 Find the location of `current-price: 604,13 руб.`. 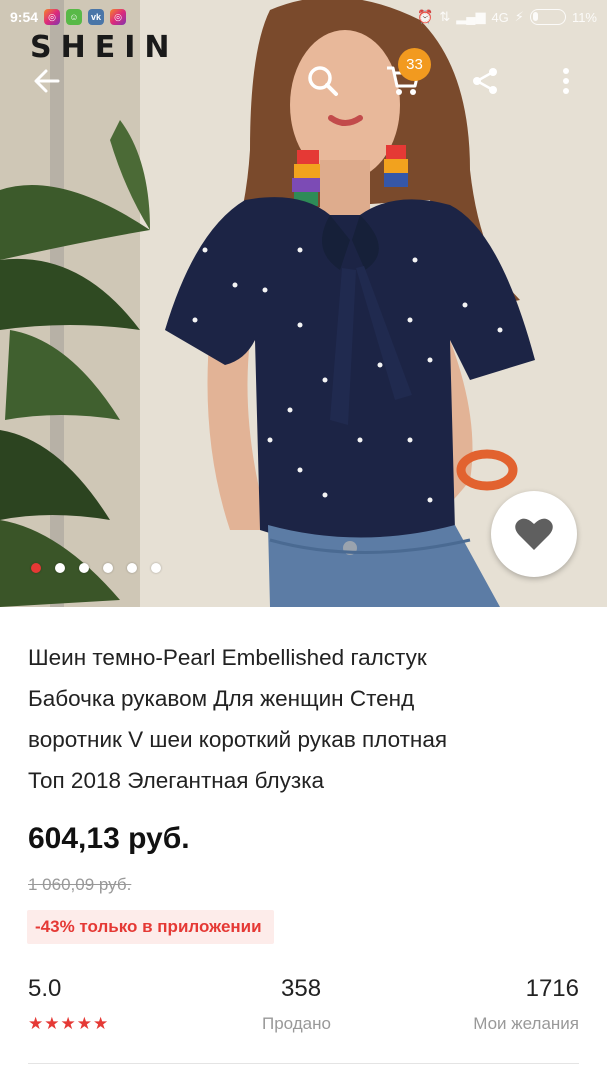

current-price: 604,13 руб. is located at coordinates (109, 838).